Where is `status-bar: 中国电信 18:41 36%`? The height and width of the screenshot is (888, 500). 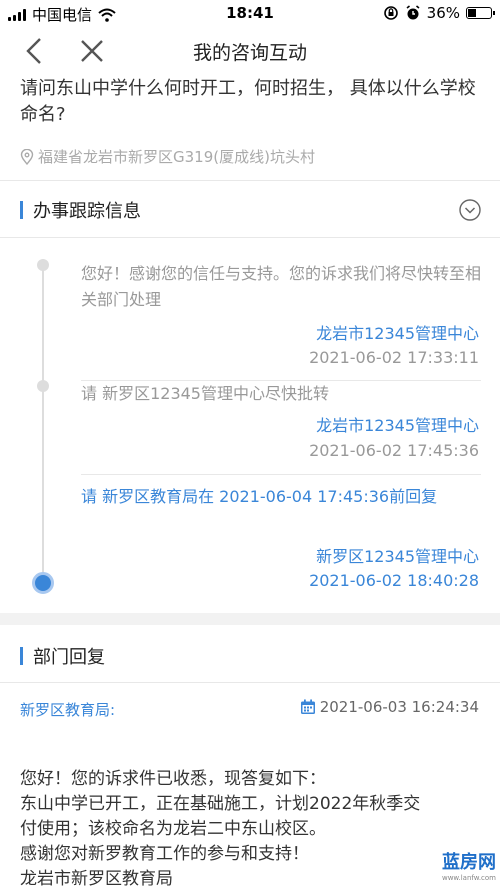 status-bar: 中国电信 18:41 36% is located at coordinates (250, 13).